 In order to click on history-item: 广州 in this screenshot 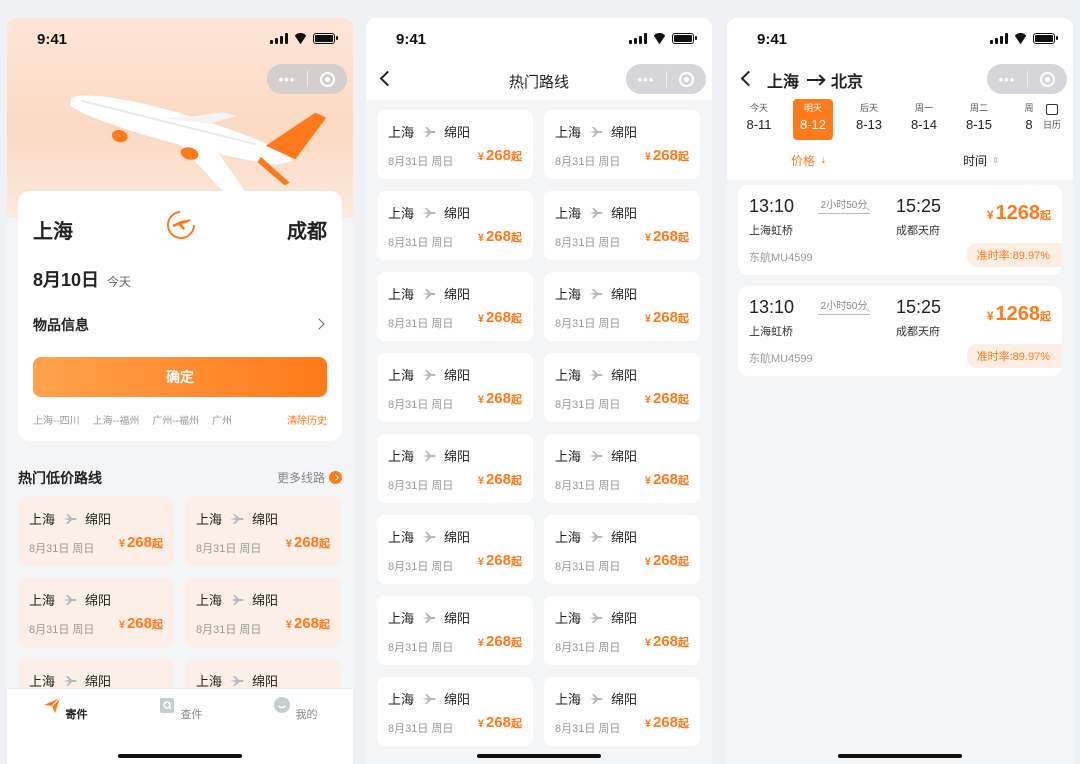, I will do `click(222, 419)`.